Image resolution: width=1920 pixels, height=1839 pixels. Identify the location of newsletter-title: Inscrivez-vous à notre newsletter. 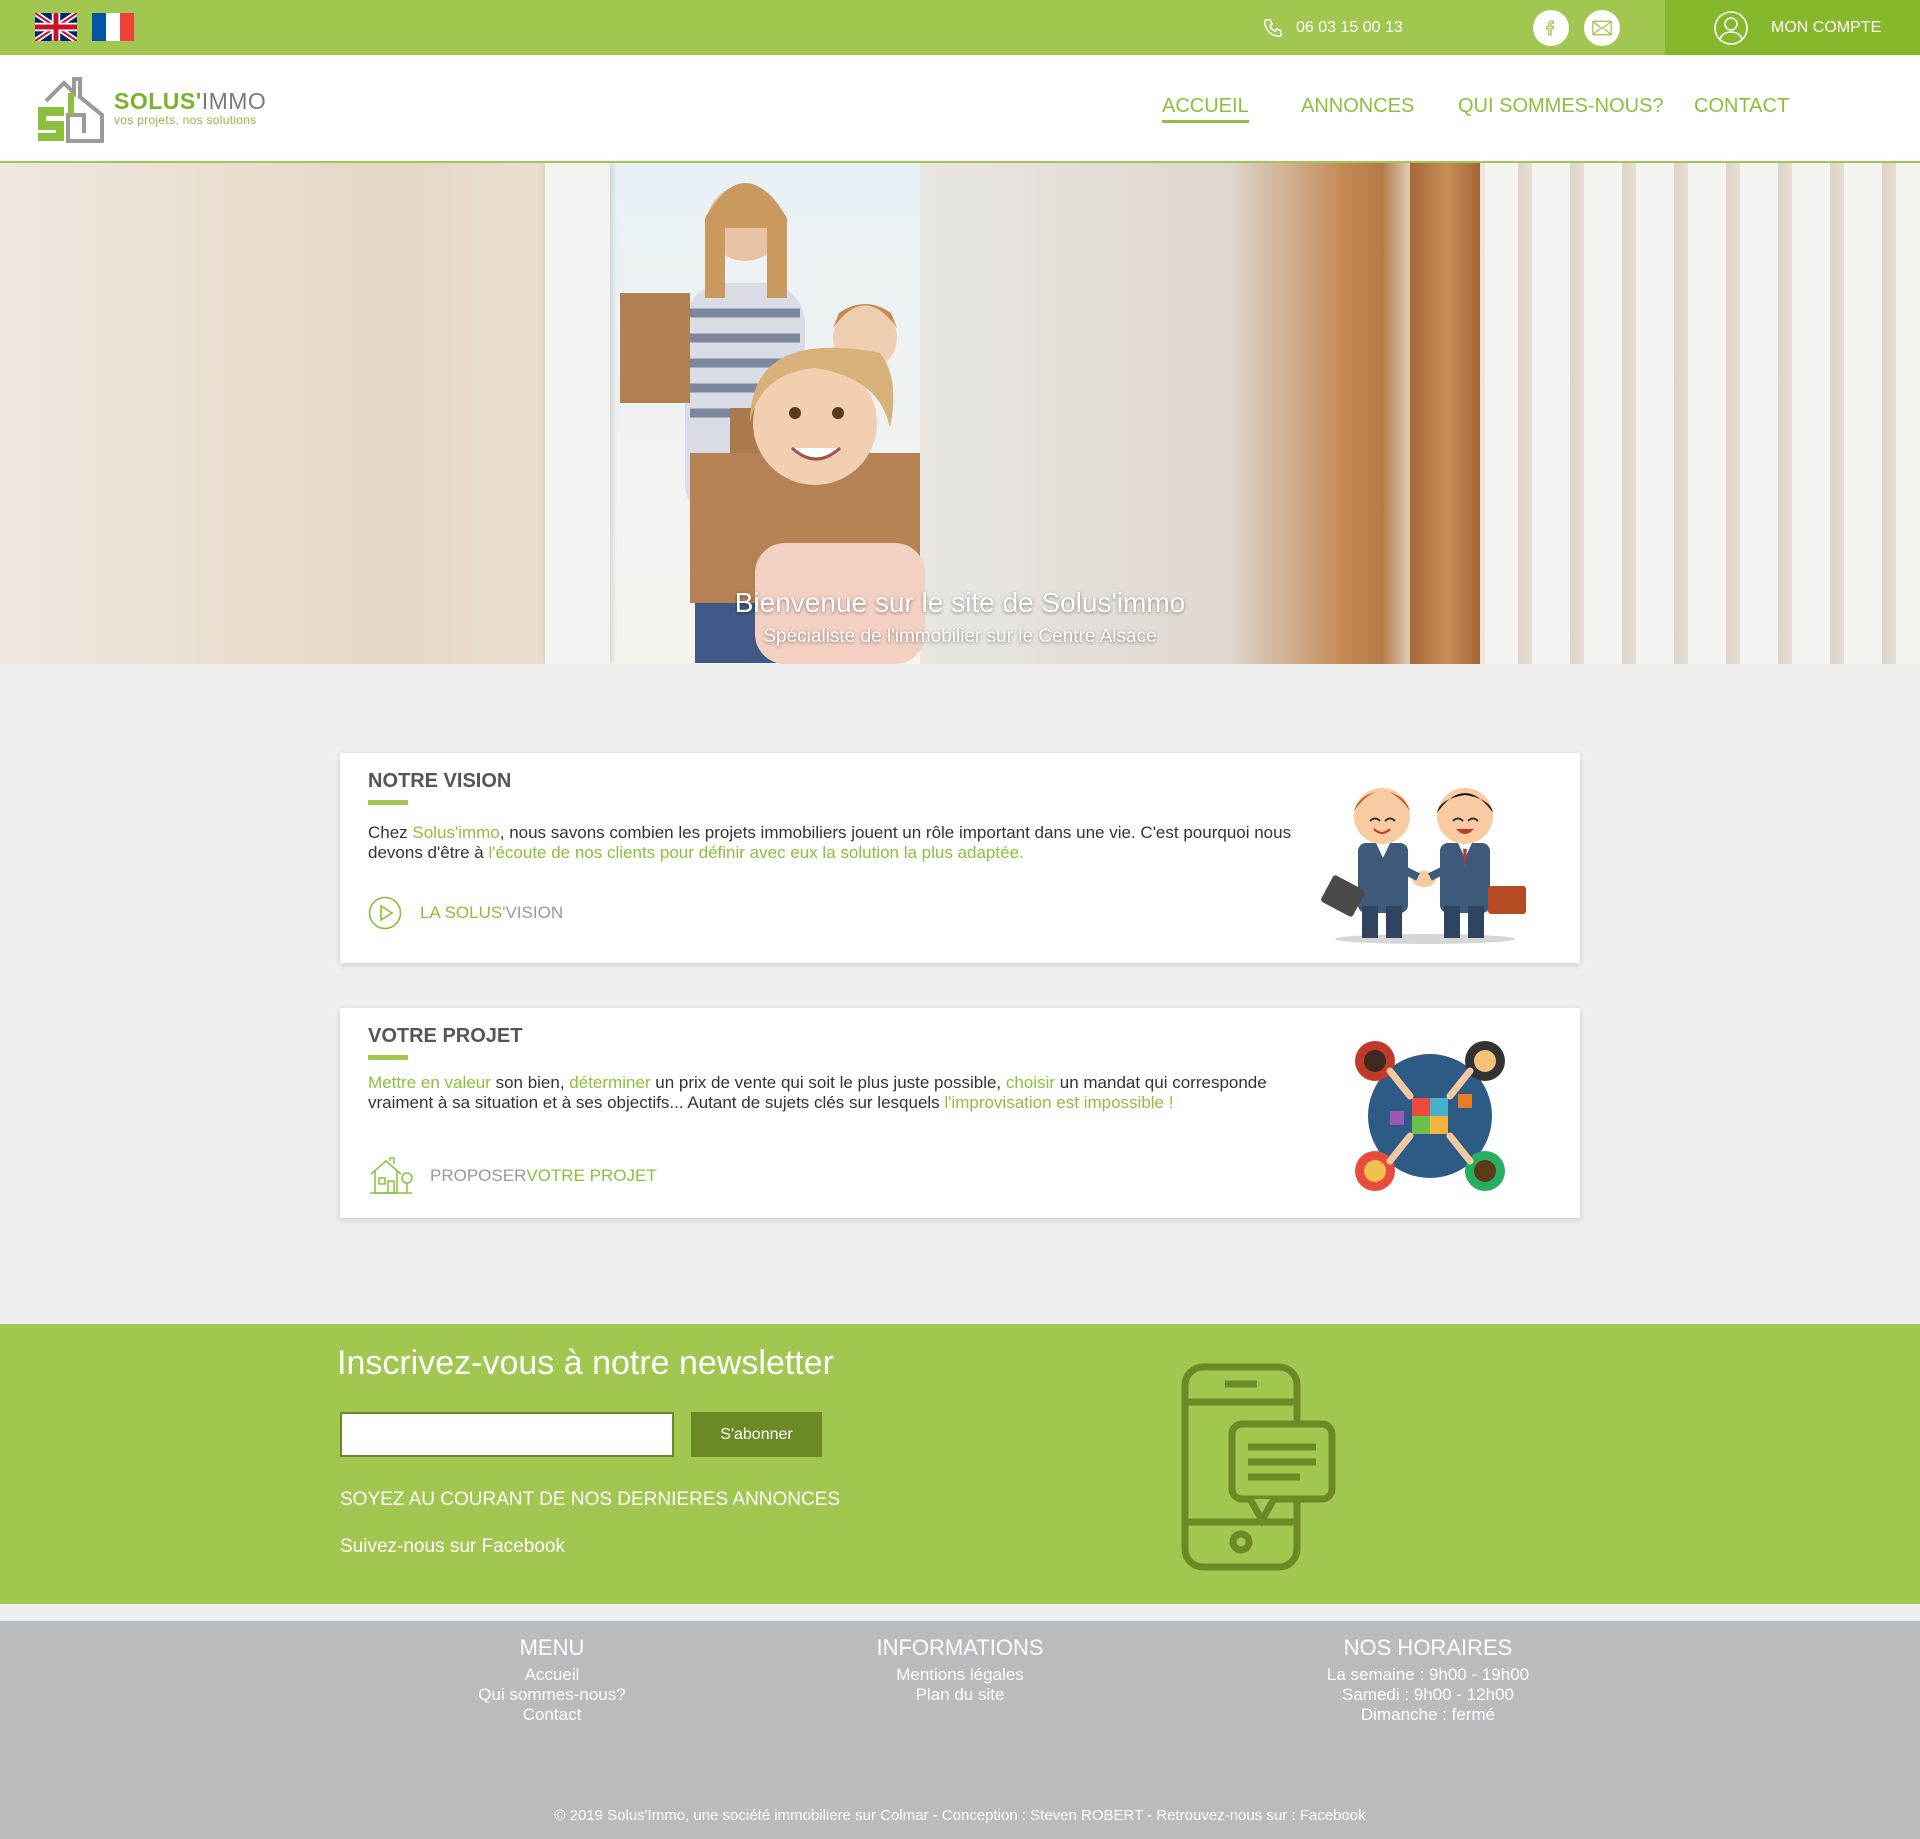
(585, 1363).